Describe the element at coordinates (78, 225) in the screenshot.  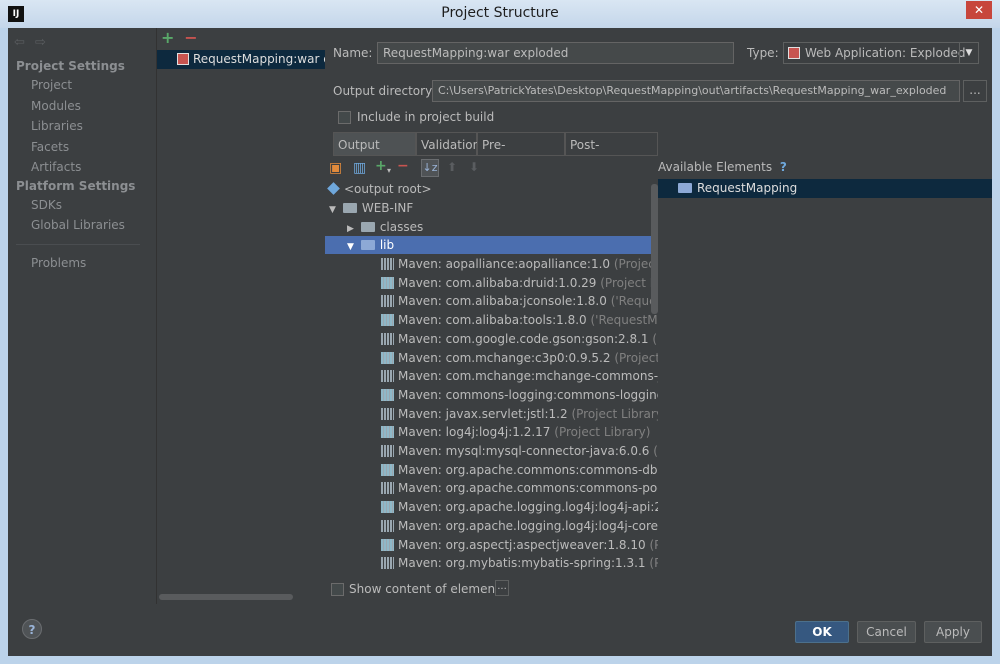
I see `nav-item-global-libraries: Global Libraries` at that location.